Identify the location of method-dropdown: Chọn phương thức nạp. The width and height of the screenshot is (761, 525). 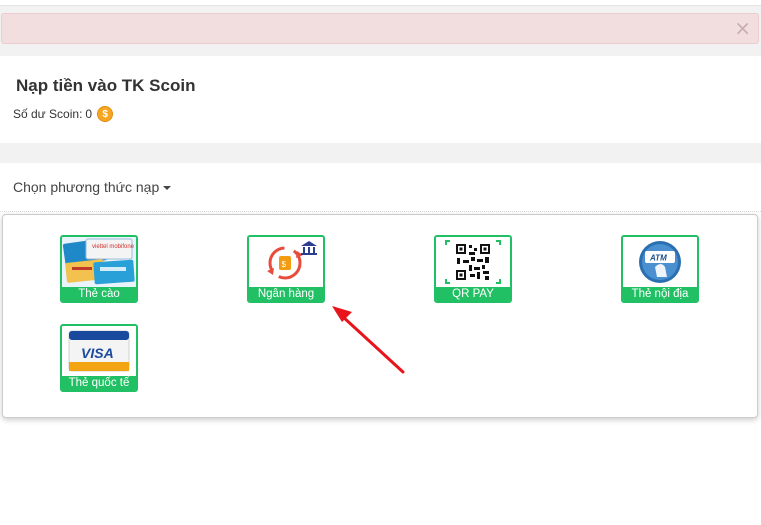
(92, 187).